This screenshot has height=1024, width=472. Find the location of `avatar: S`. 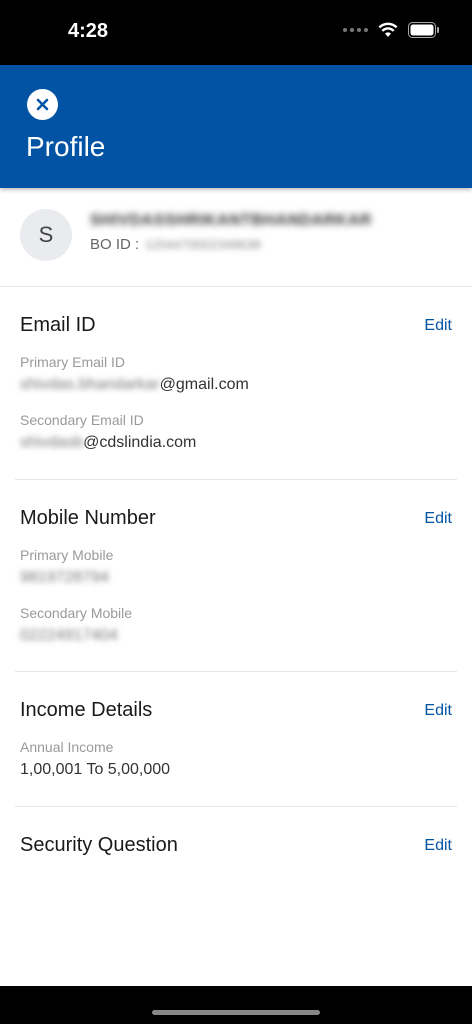

avatar: S is located at coordinates (46, 235).